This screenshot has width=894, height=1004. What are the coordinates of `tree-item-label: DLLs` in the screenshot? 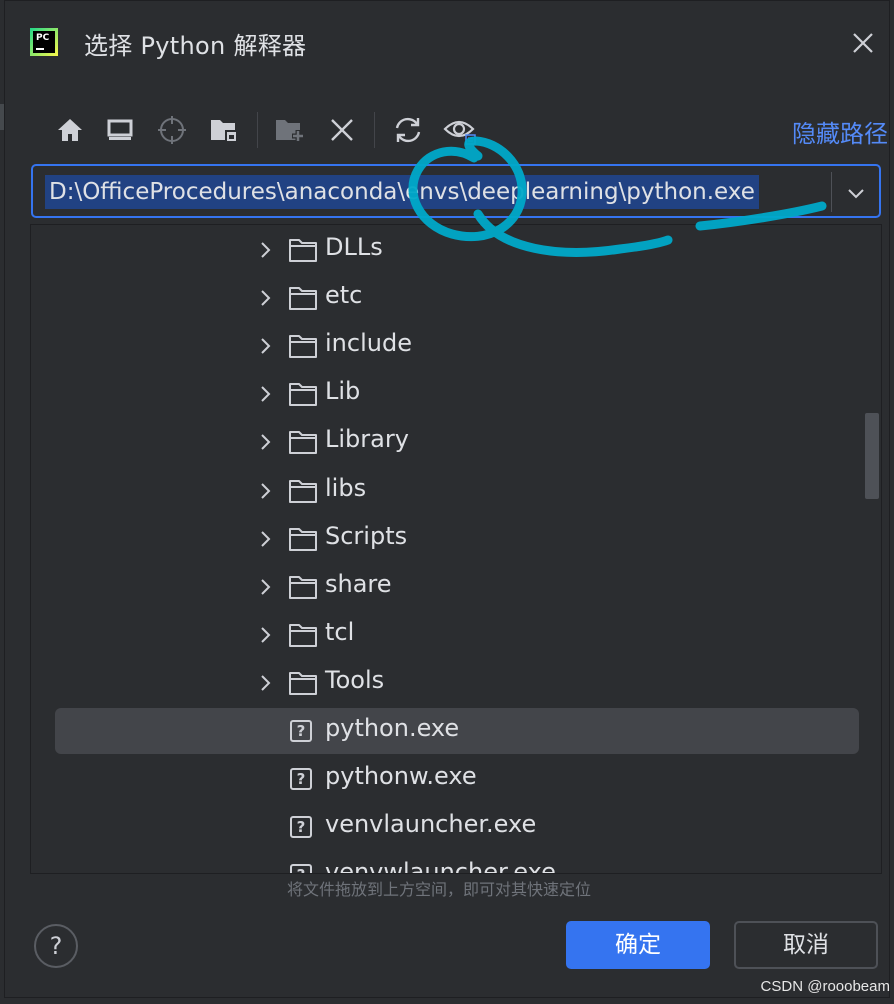 It's located at (354, 247).